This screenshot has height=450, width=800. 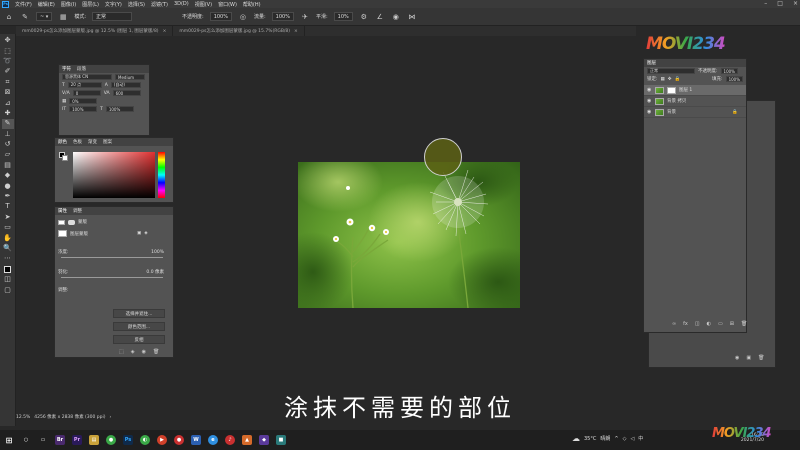 What do you see at coordinates (125, 85) in the screenshot?
I see `leading-input: (自动)` at bounding box center [125, 85].